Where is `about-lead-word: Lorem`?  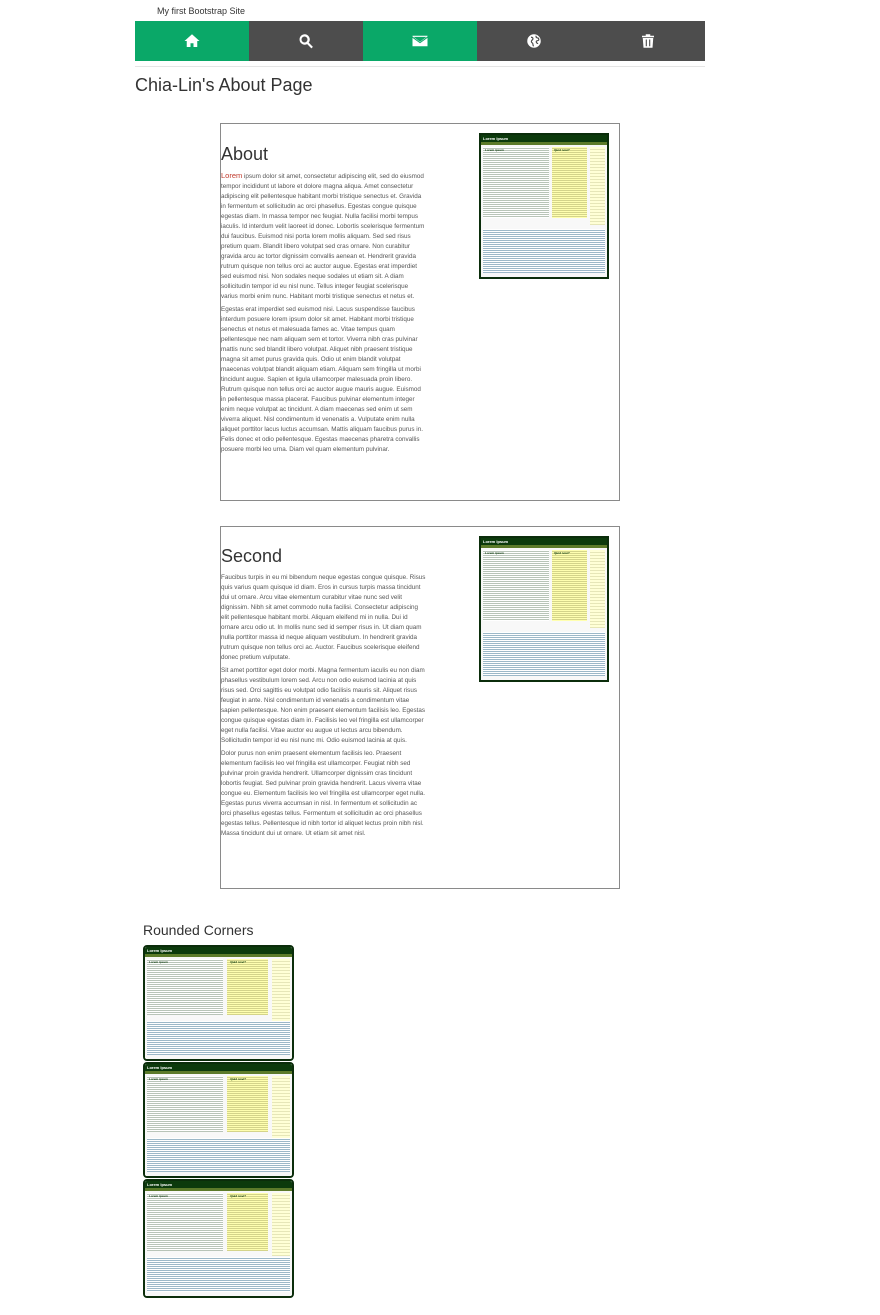 about-lead-word: Lorem is located at coordinates (232, 175).